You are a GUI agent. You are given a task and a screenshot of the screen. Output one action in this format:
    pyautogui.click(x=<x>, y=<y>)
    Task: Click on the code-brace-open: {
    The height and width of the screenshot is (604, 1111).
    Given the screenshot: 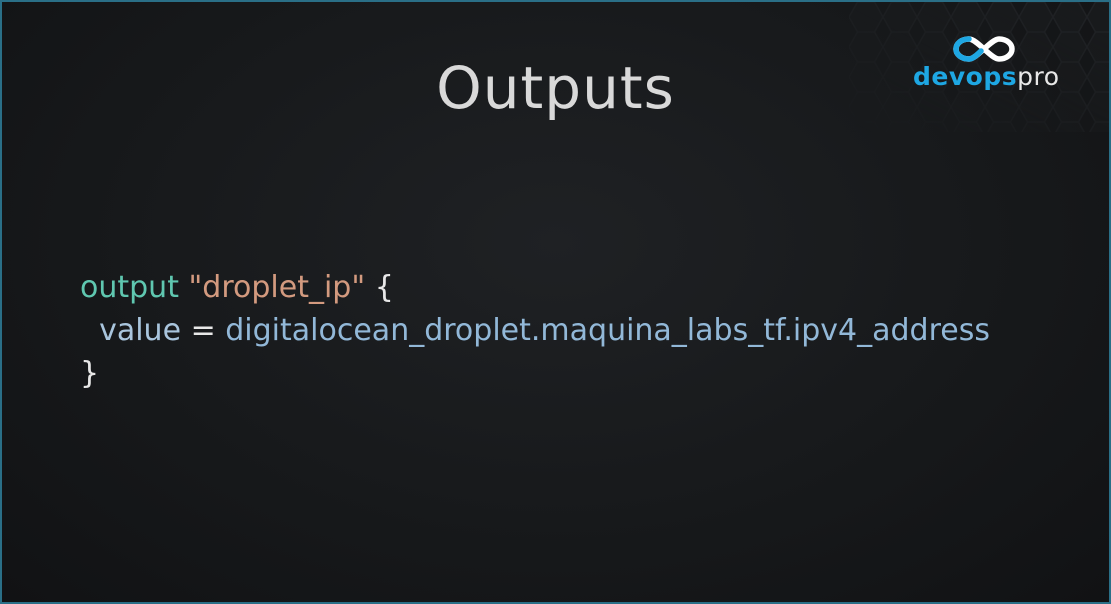 What is the action you would take?
    pyautogui.click(x=384, y=287)
    